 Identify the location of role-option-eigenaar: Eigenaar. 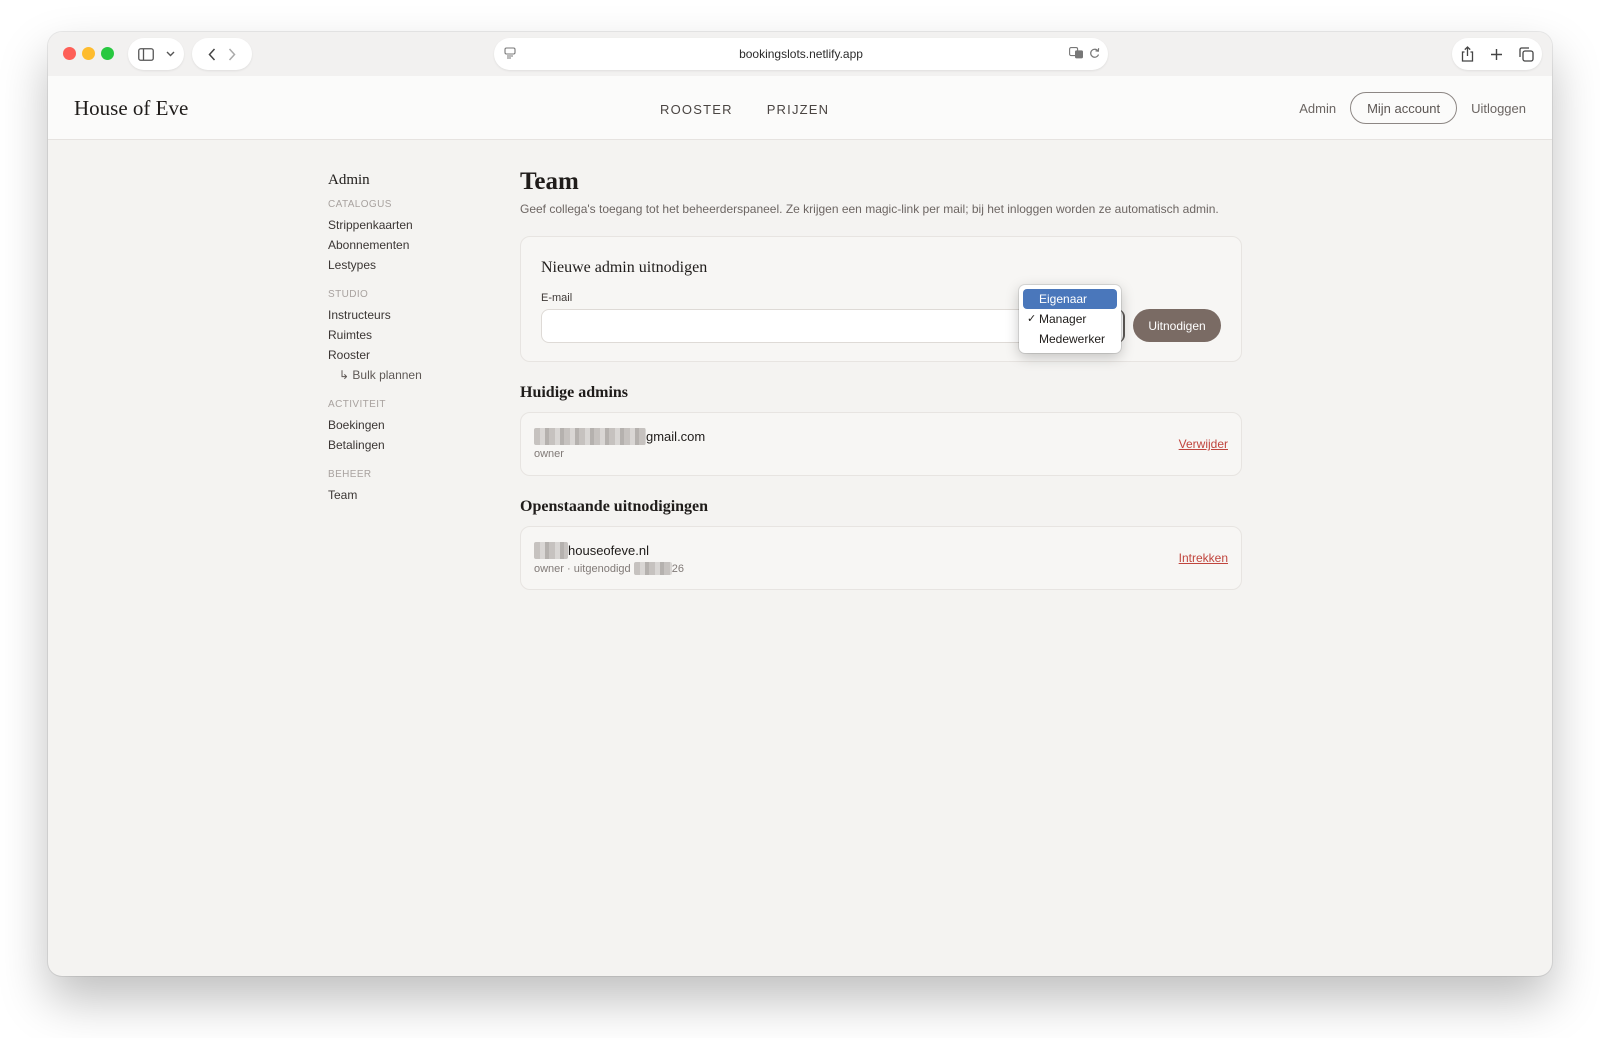
(1070, 299).